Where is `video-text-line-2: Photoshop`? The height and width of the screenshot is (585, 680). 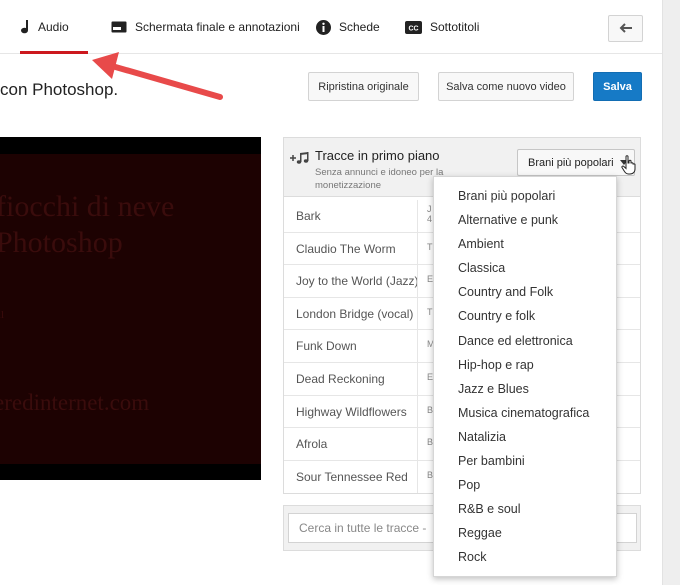 video-text-line-2: Photoshop is located at coordinates (61, 242).